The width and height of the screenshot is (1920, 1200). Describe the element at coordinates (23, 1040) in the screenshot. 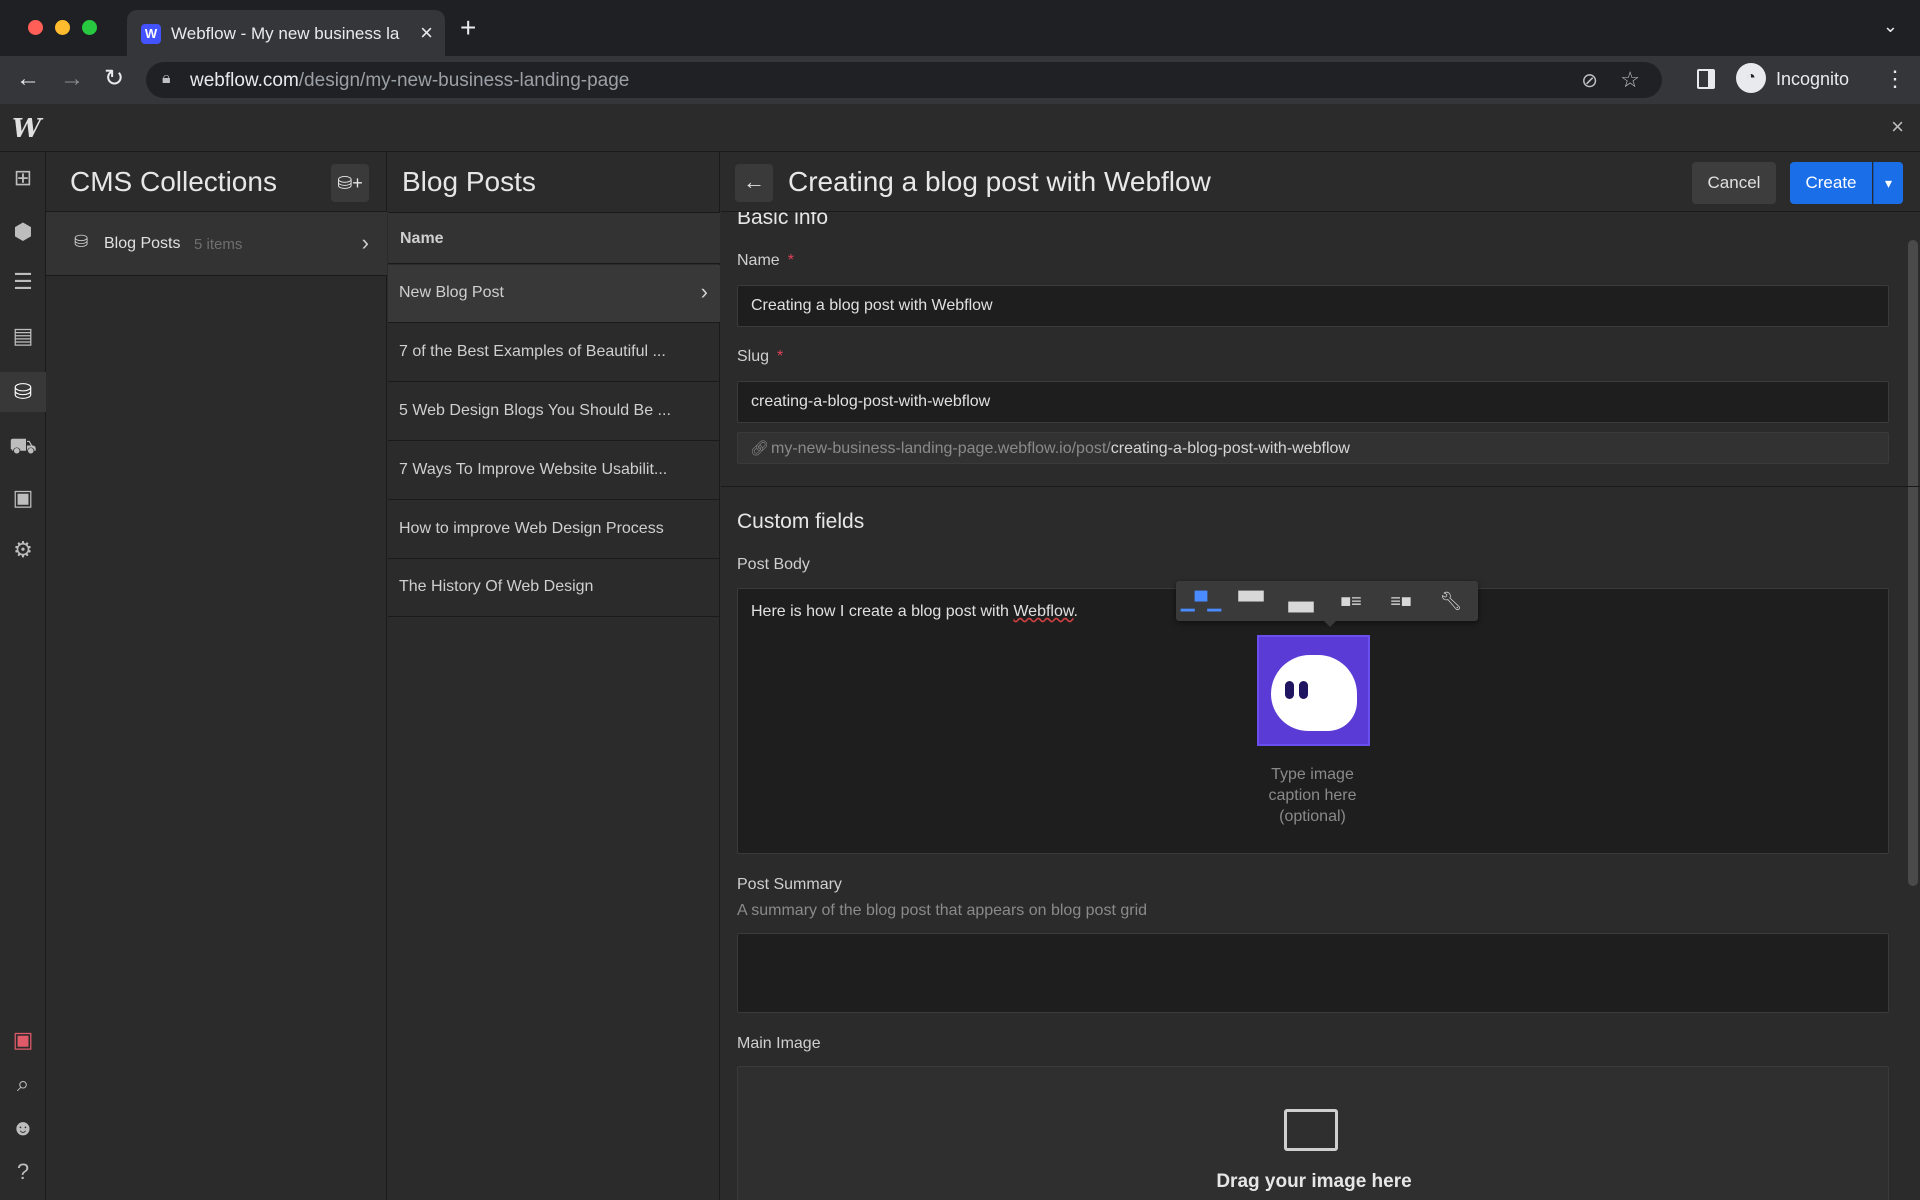

I see `audit-icon: ▣` at that location.